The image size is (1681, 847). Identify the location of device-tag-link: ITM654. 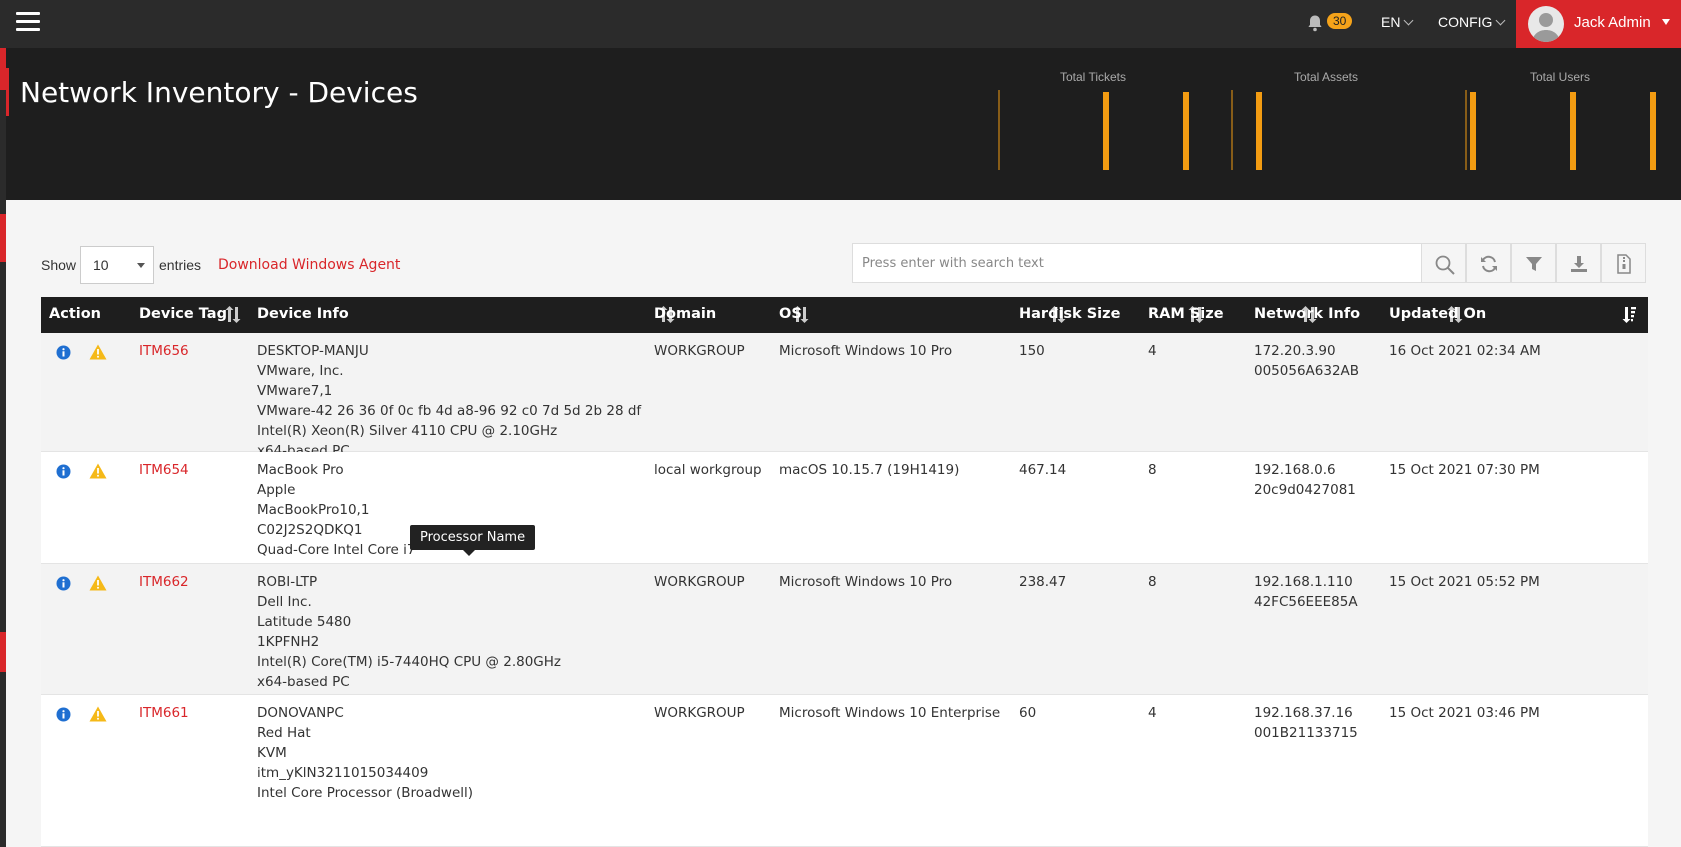
(164, 470).